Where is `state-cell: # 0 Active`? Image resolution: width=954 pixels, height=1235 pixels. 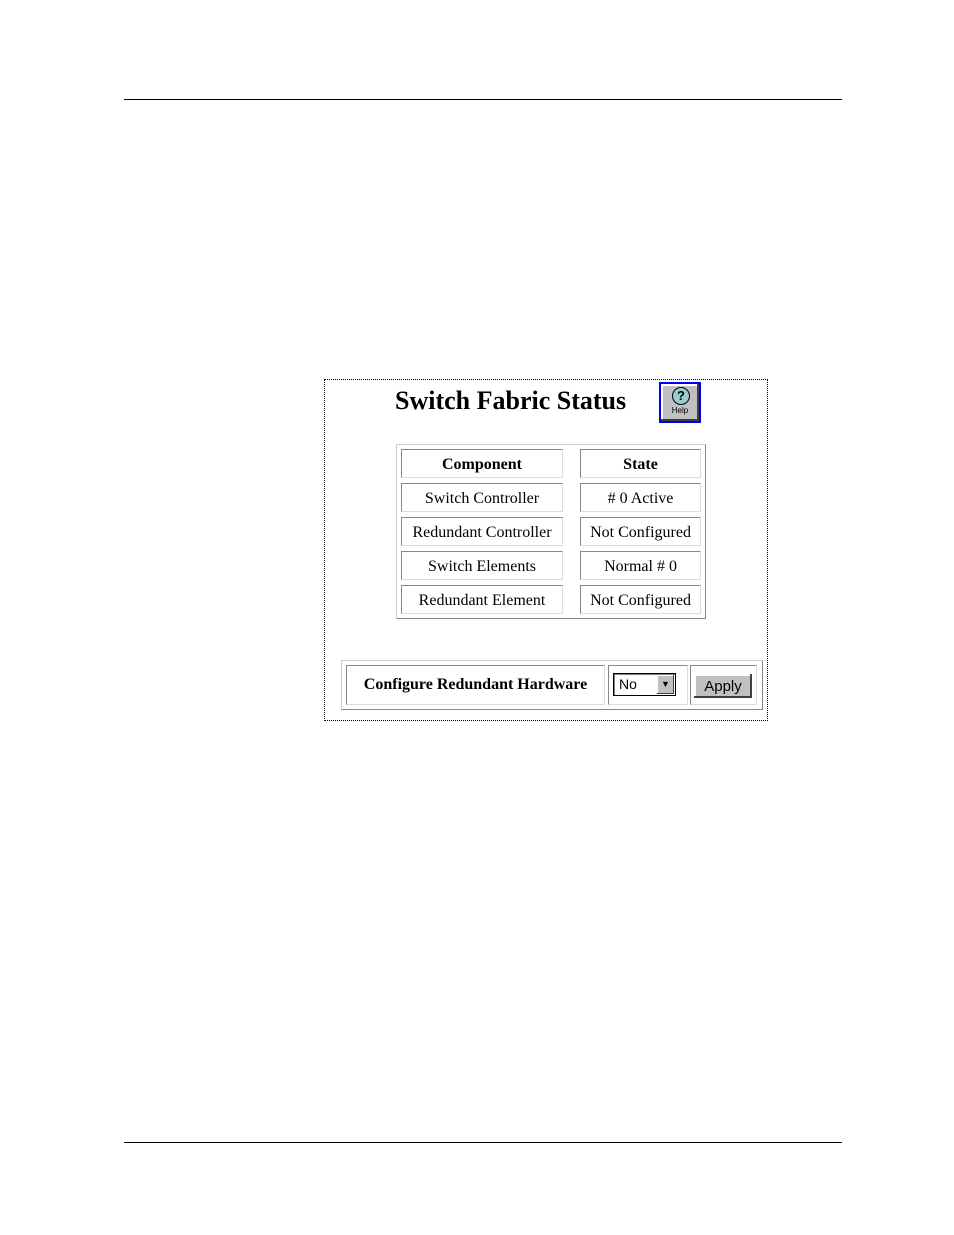 state-cell: # 0 Active is located at coordinates (640, 497).